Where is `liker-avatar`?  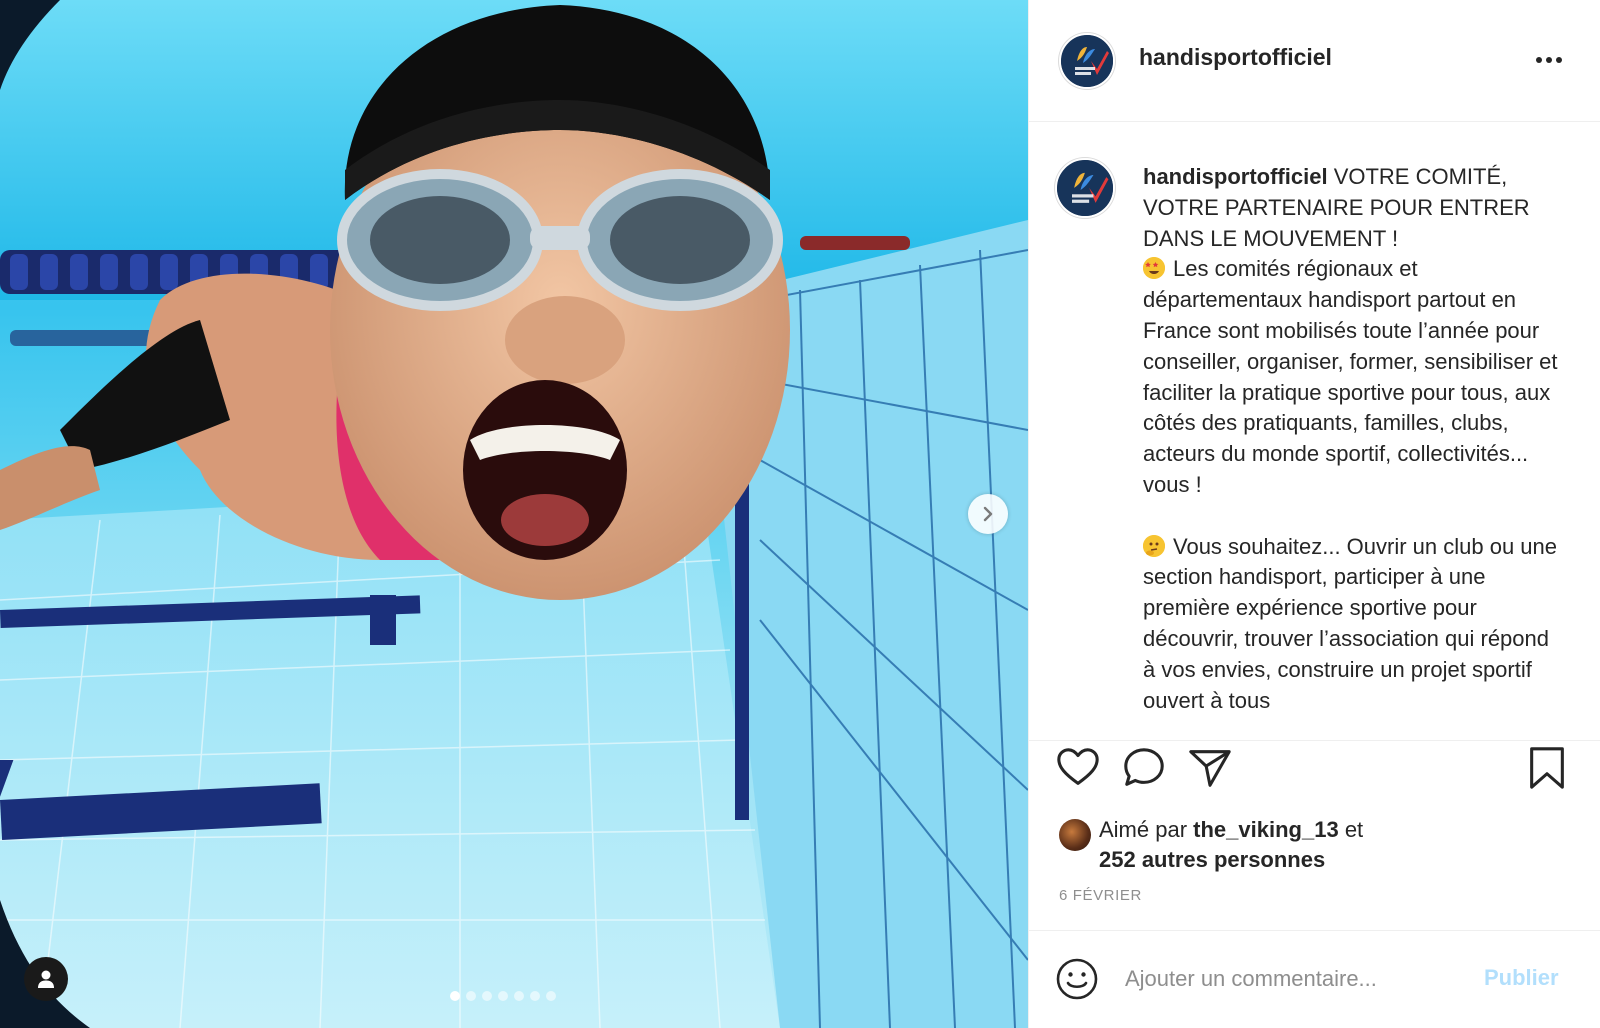
liker-avatar is located at coordinates (1075, 835).